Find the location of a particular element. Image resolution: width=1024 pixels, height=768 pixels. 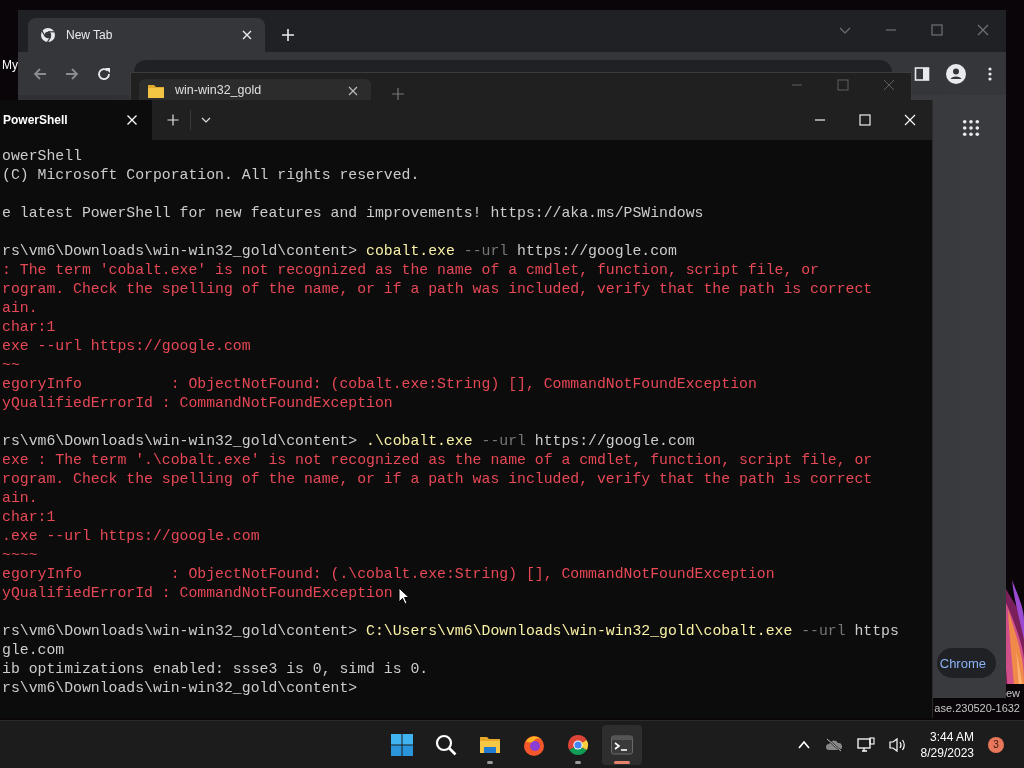

build-watermark: ase.230520-1632 is located at coordinates (977, 708).